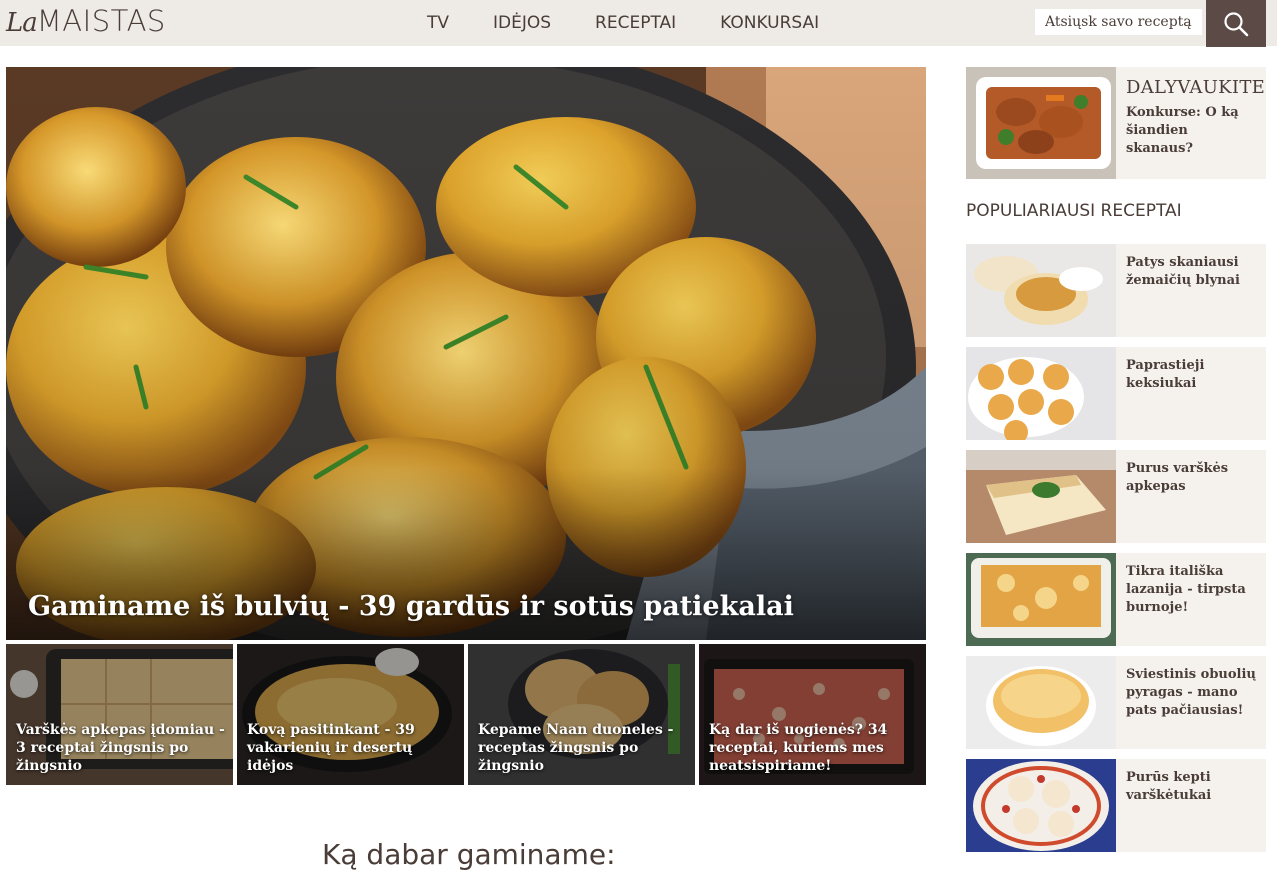  I want to click on search-icon, so click(1236, 23).